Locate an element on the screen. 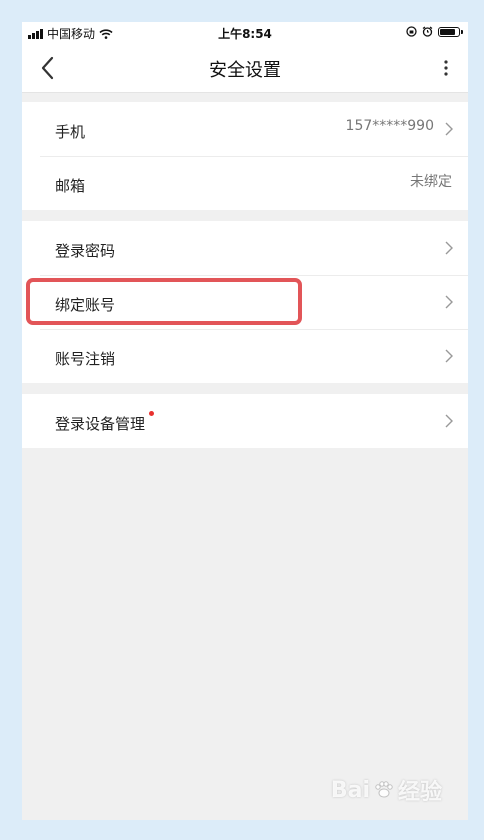  row-label: 邮箱 is located at coordinates (70, 186).